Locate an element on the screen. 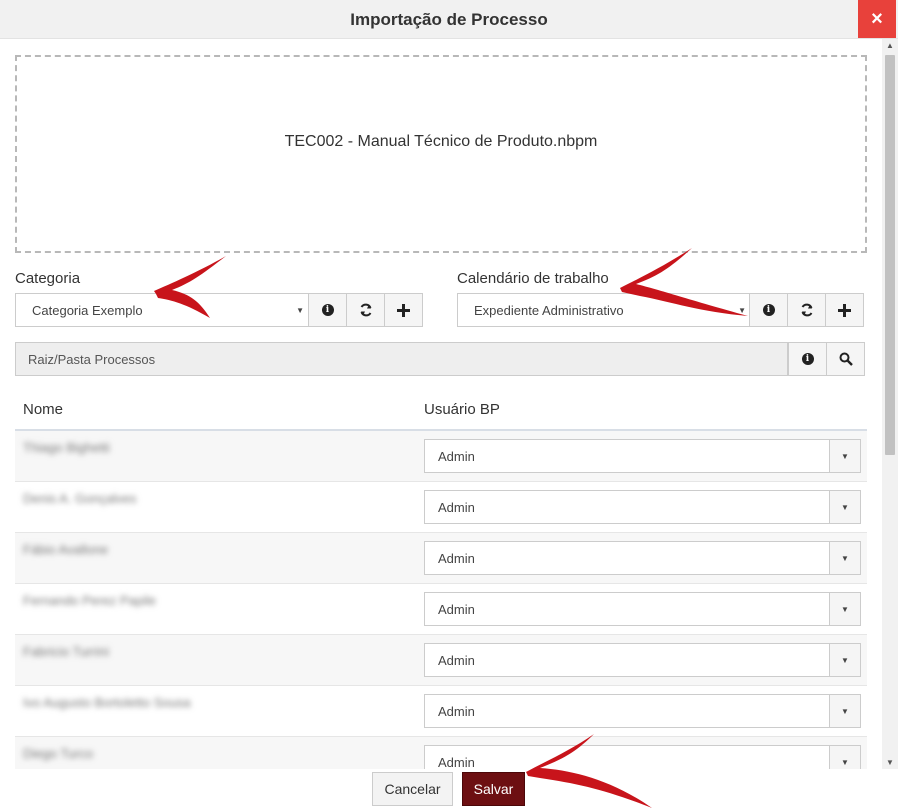 This screenshot has width=898, height=809. search-icon is located at coordinates (846, 359).